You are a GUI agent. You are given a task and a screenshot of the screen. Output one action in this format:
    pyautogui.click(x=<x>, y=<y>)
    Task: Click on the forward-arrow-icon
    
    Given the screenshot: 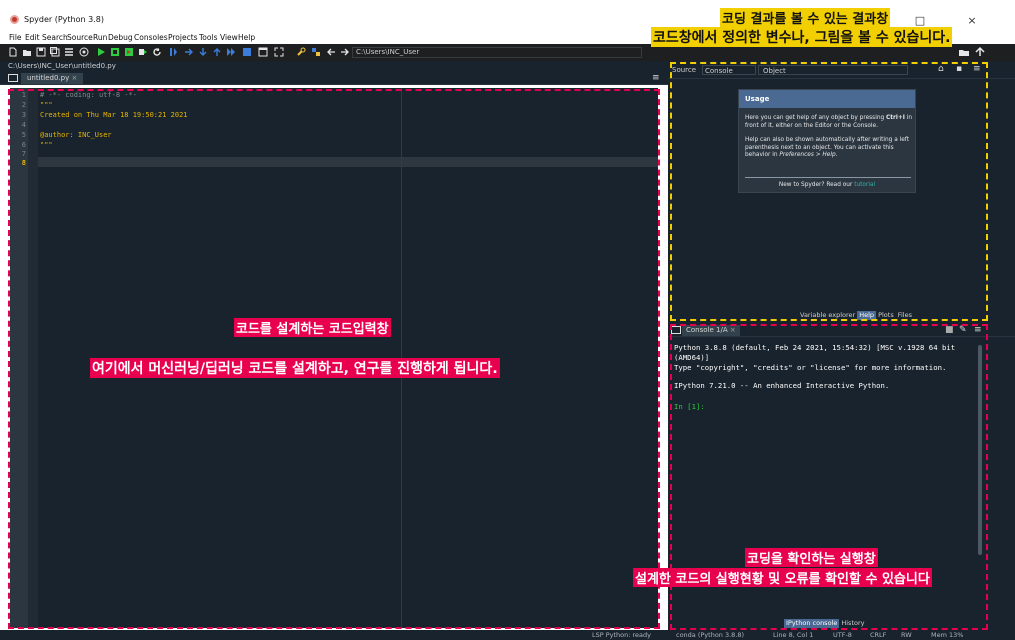 What is the action you would take?
    pyautogui.click(x=345, y=52)
    